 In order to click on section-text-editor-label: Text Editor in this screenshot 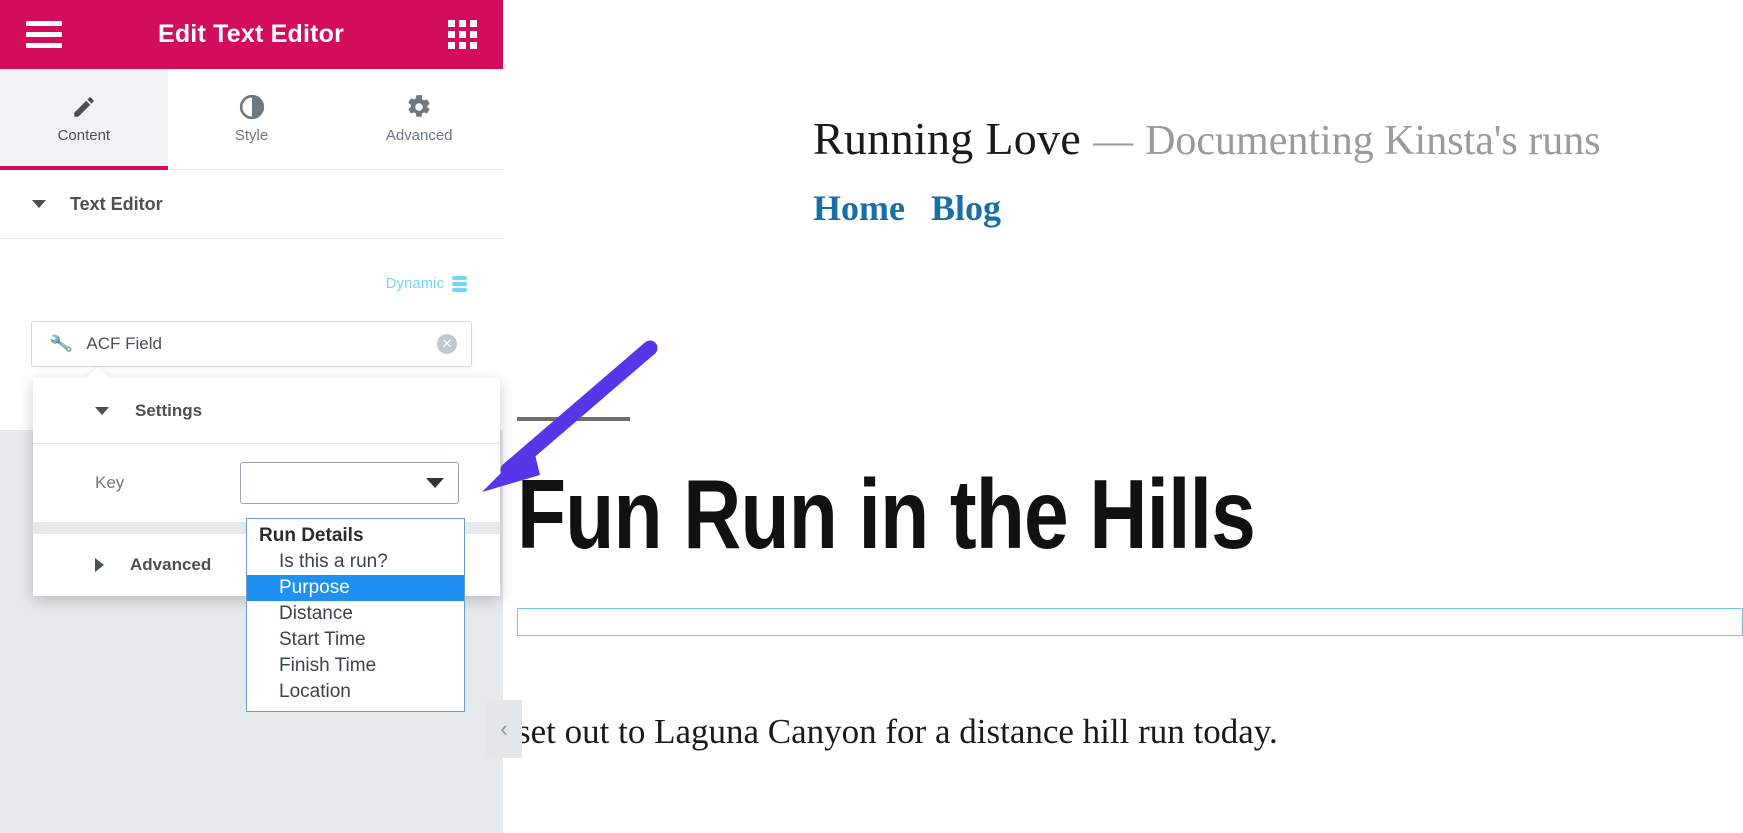, I will do `click(116, 203)`.